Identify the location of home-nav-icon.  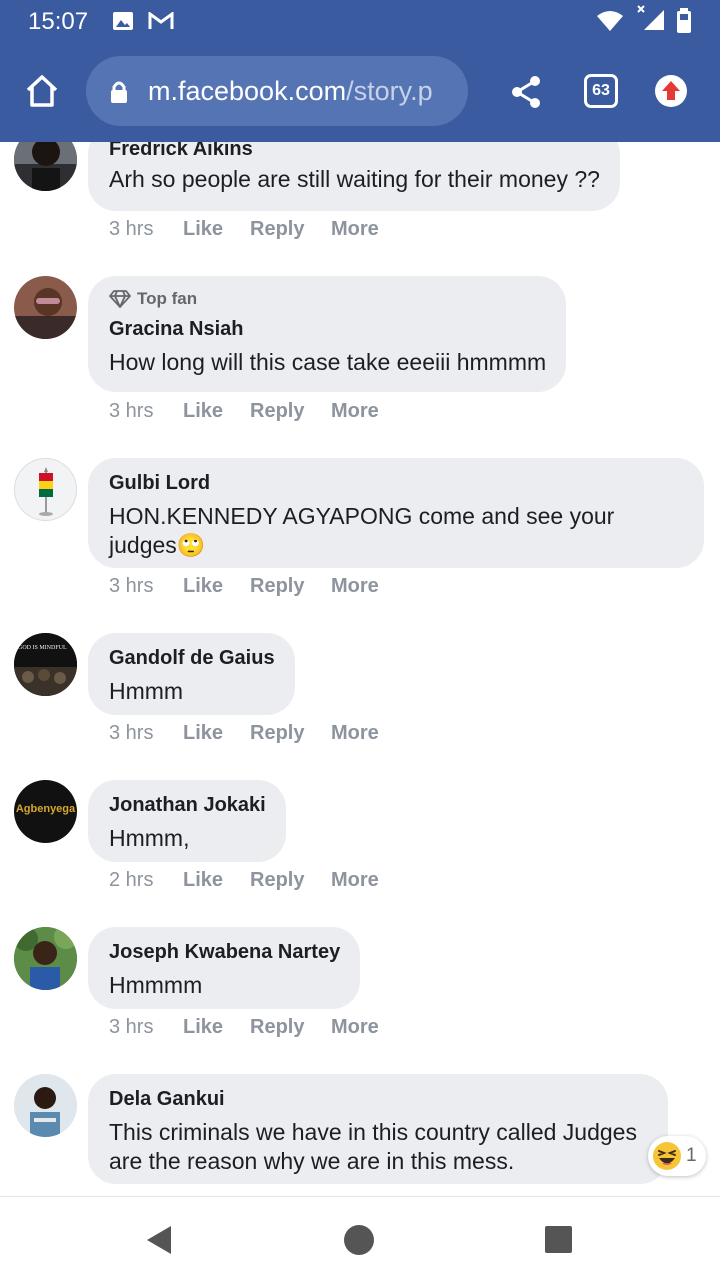
(359, 1240).